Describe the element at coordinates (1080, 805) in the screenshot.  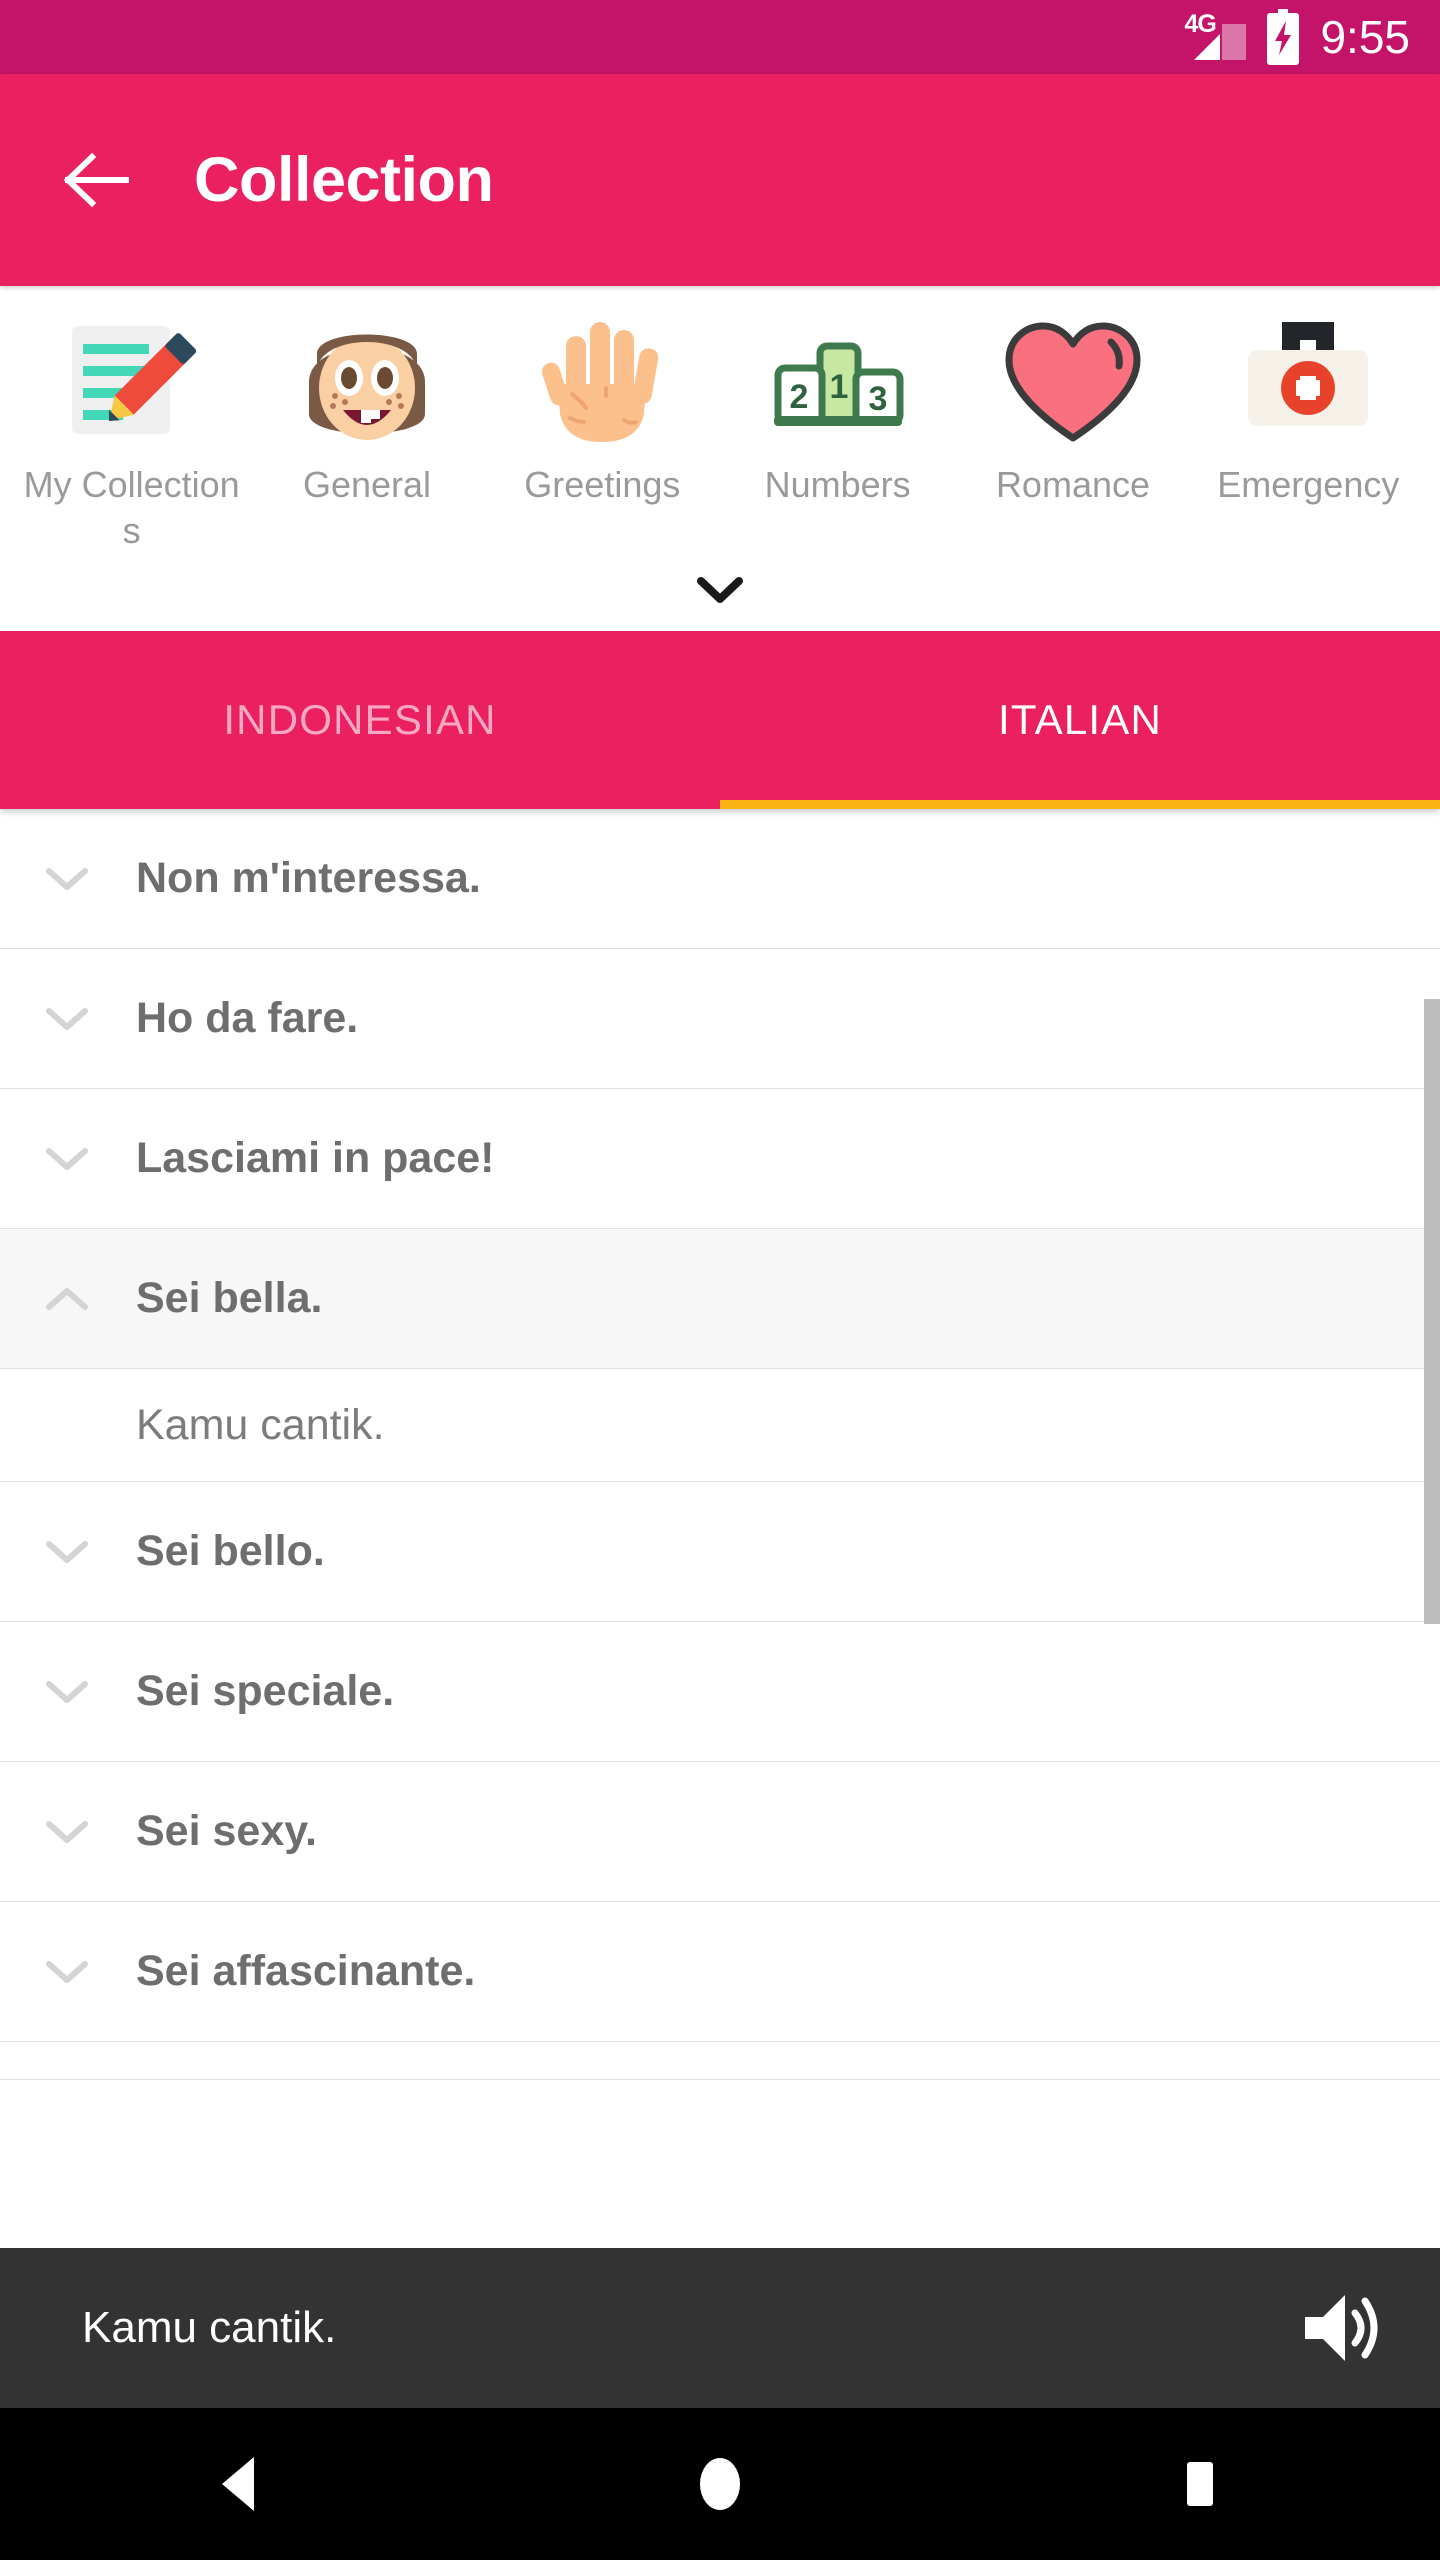
I see `tab-active-indicator` at that location.